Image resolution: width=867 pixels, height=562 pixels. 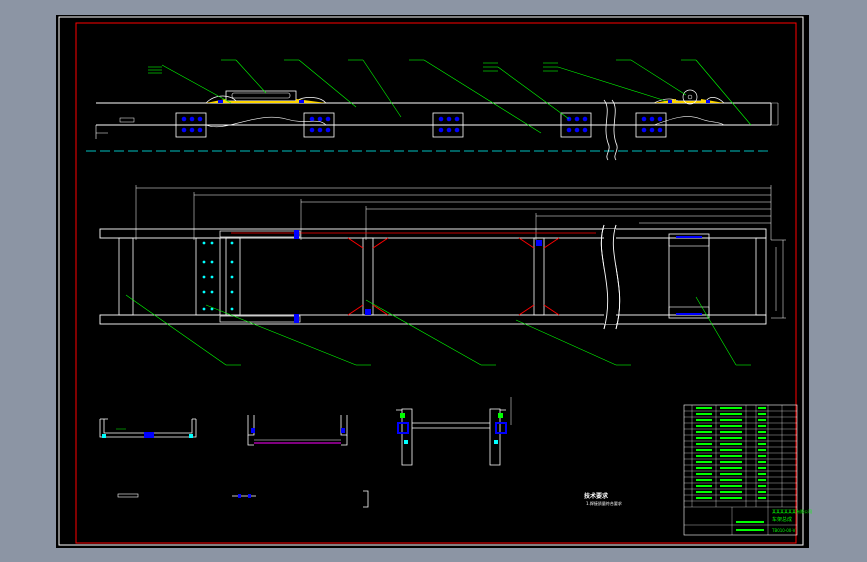 What do you see at coordinates (433, 233) in the screenshot?
I see `left-longitudinal-rail` at bounding box center [433, 233].